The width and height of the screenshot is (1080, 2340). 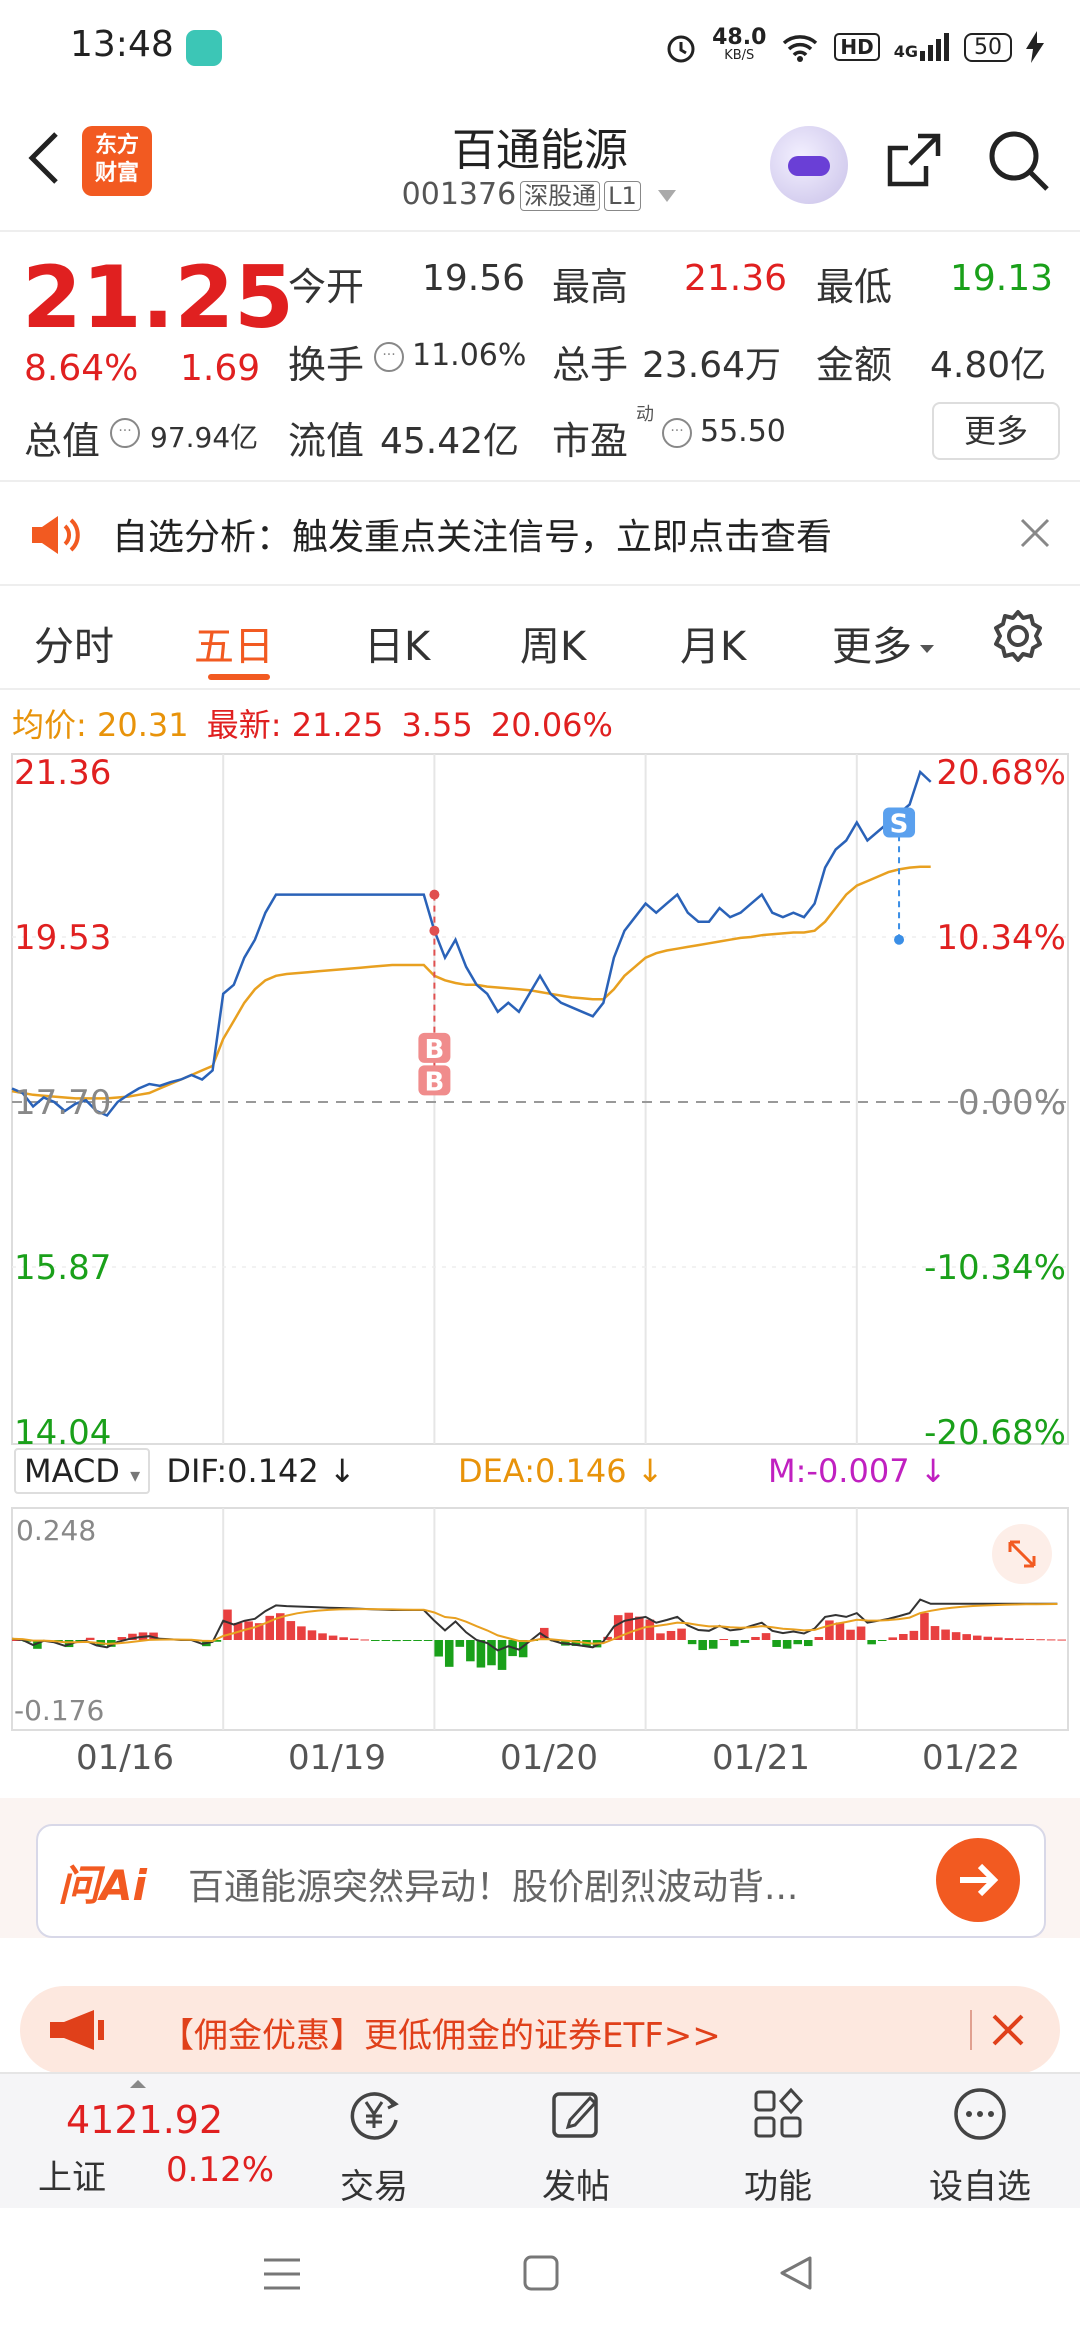 What do you see at coordinates (575, 2115) in the screenshot?
I see `edit-icon` at bounding box center [575, 2115].